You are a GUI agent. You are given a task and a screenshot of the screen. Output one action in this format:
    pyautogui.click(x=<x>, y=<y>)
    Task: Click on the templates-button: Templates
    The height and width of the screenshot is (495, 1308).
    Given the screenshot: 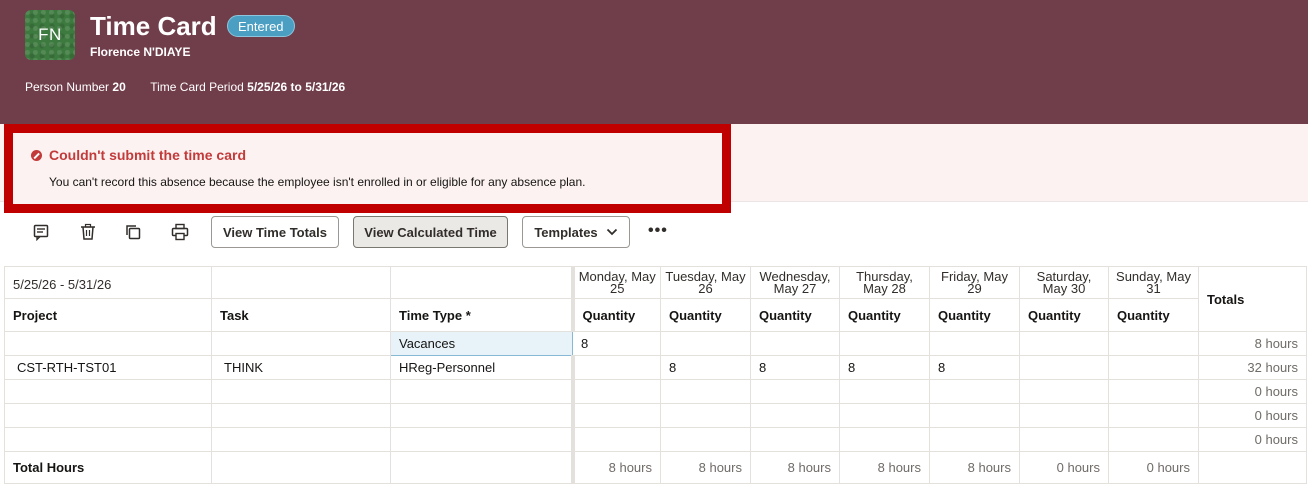 What is the action you would take?
    pyautogui.click(x=576, y=232)
    